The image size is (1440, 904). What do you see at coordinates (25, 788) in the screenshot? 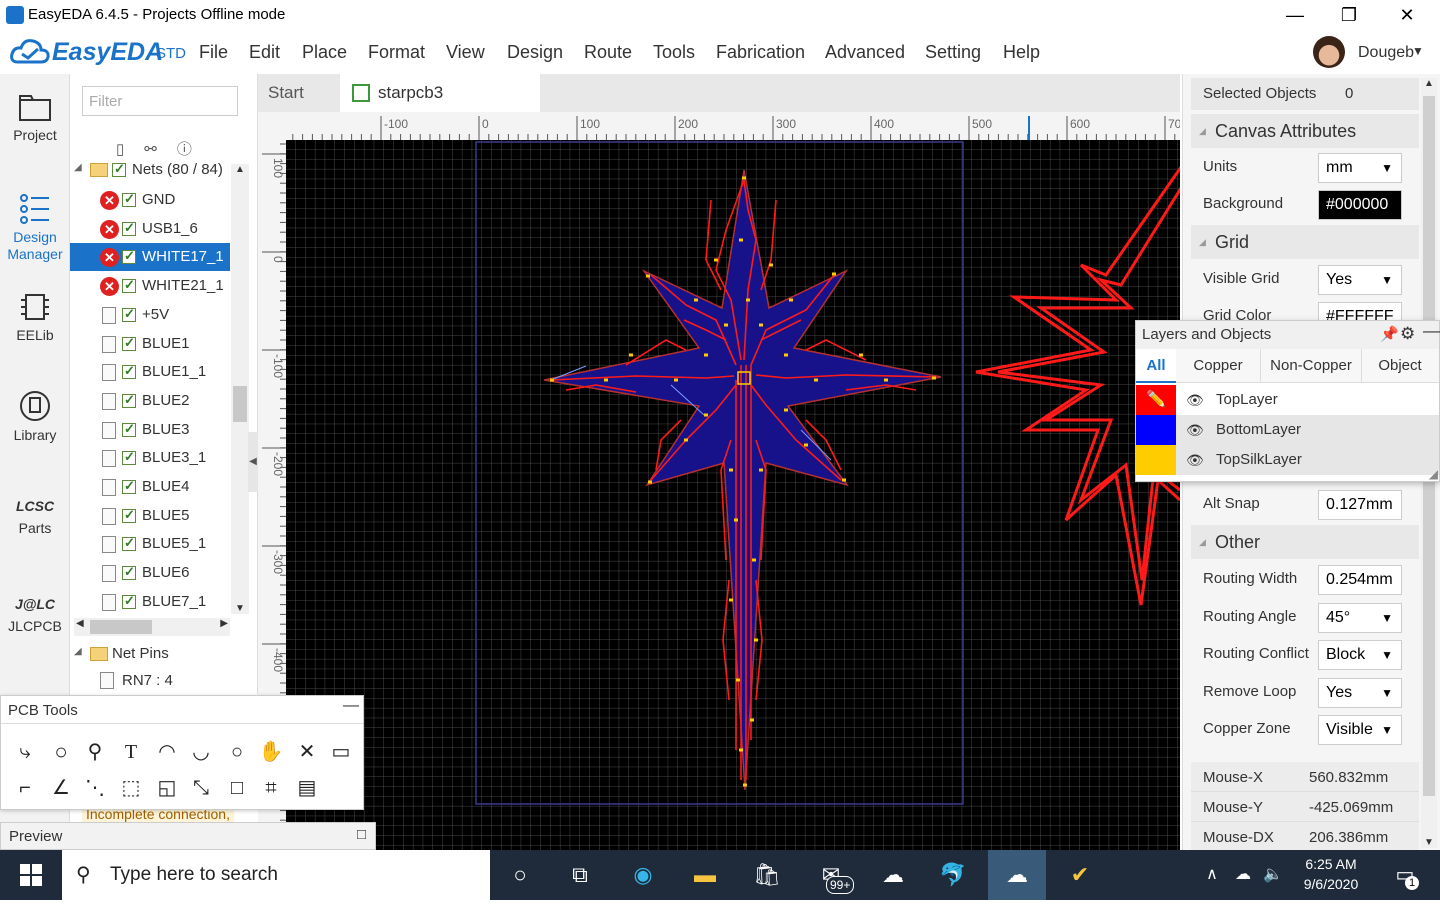
I see `line-tool-icon: ⌐` at bounding box center [25, 788].